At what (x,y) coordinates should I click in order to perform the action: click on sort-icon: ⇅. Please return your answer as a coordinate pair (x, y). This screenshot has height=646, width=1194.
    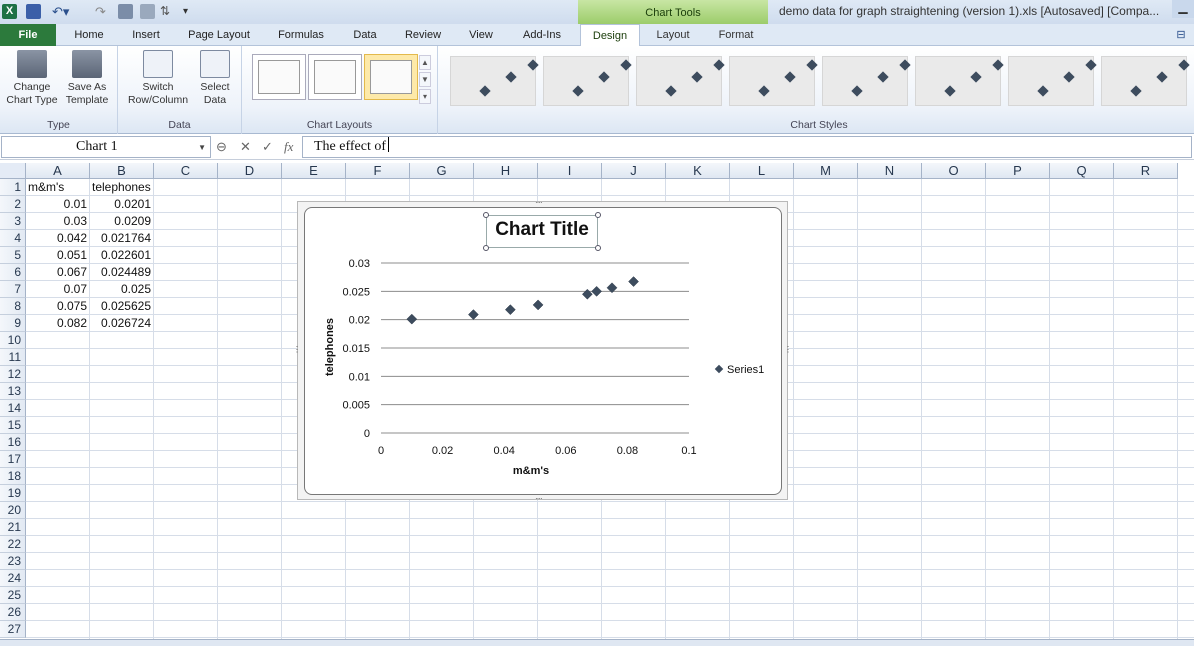
    Looking at the image, I should click on (167, 11).